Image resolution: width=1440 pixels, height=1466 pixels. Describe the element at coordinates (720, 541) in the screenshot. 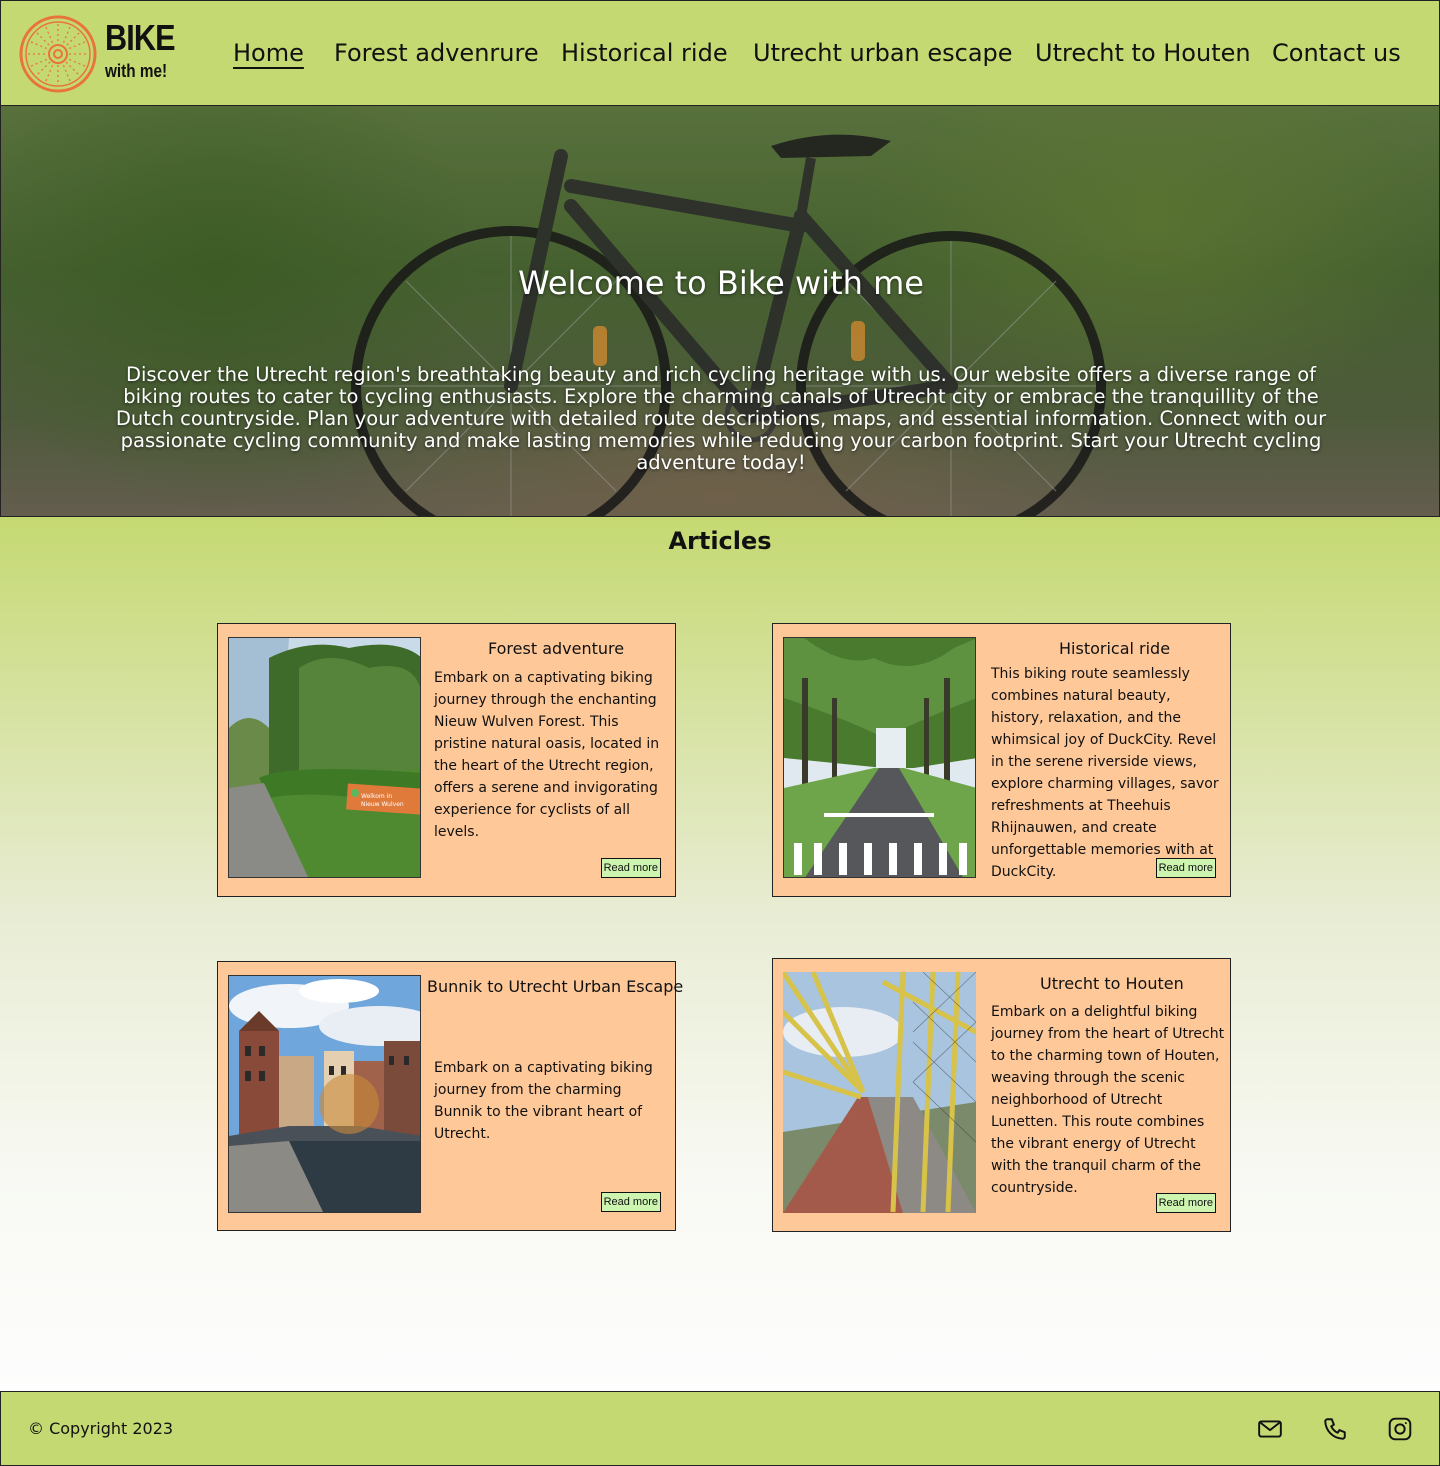

I see `articles-heading: Articles` at that location.